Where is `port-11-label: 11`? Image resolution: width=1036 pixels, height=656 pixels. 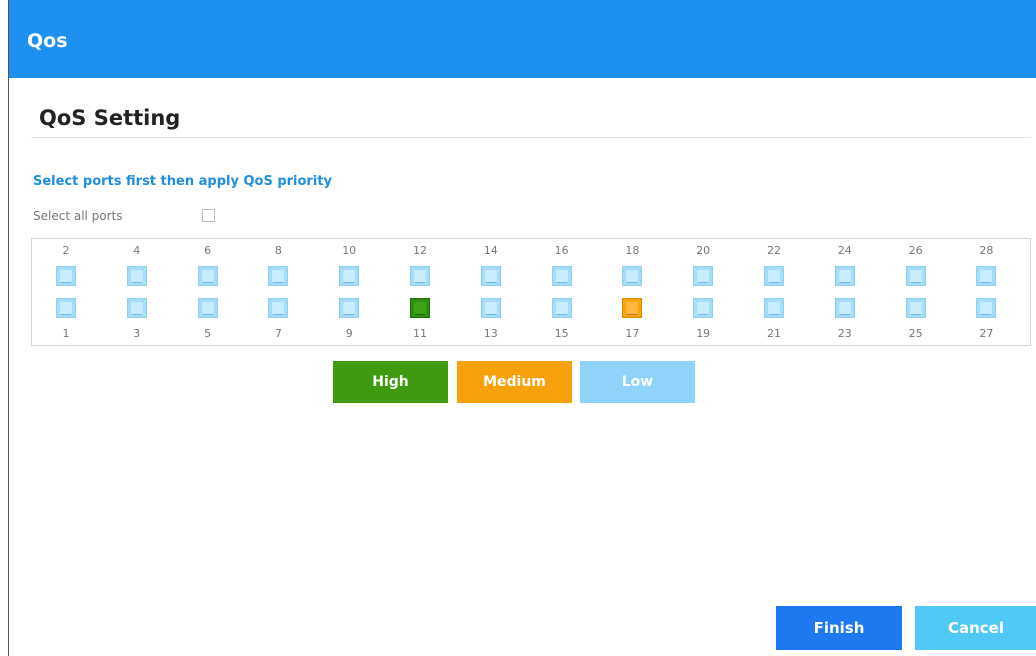 port-11-label: 11 is located at coordinates (420, 333).